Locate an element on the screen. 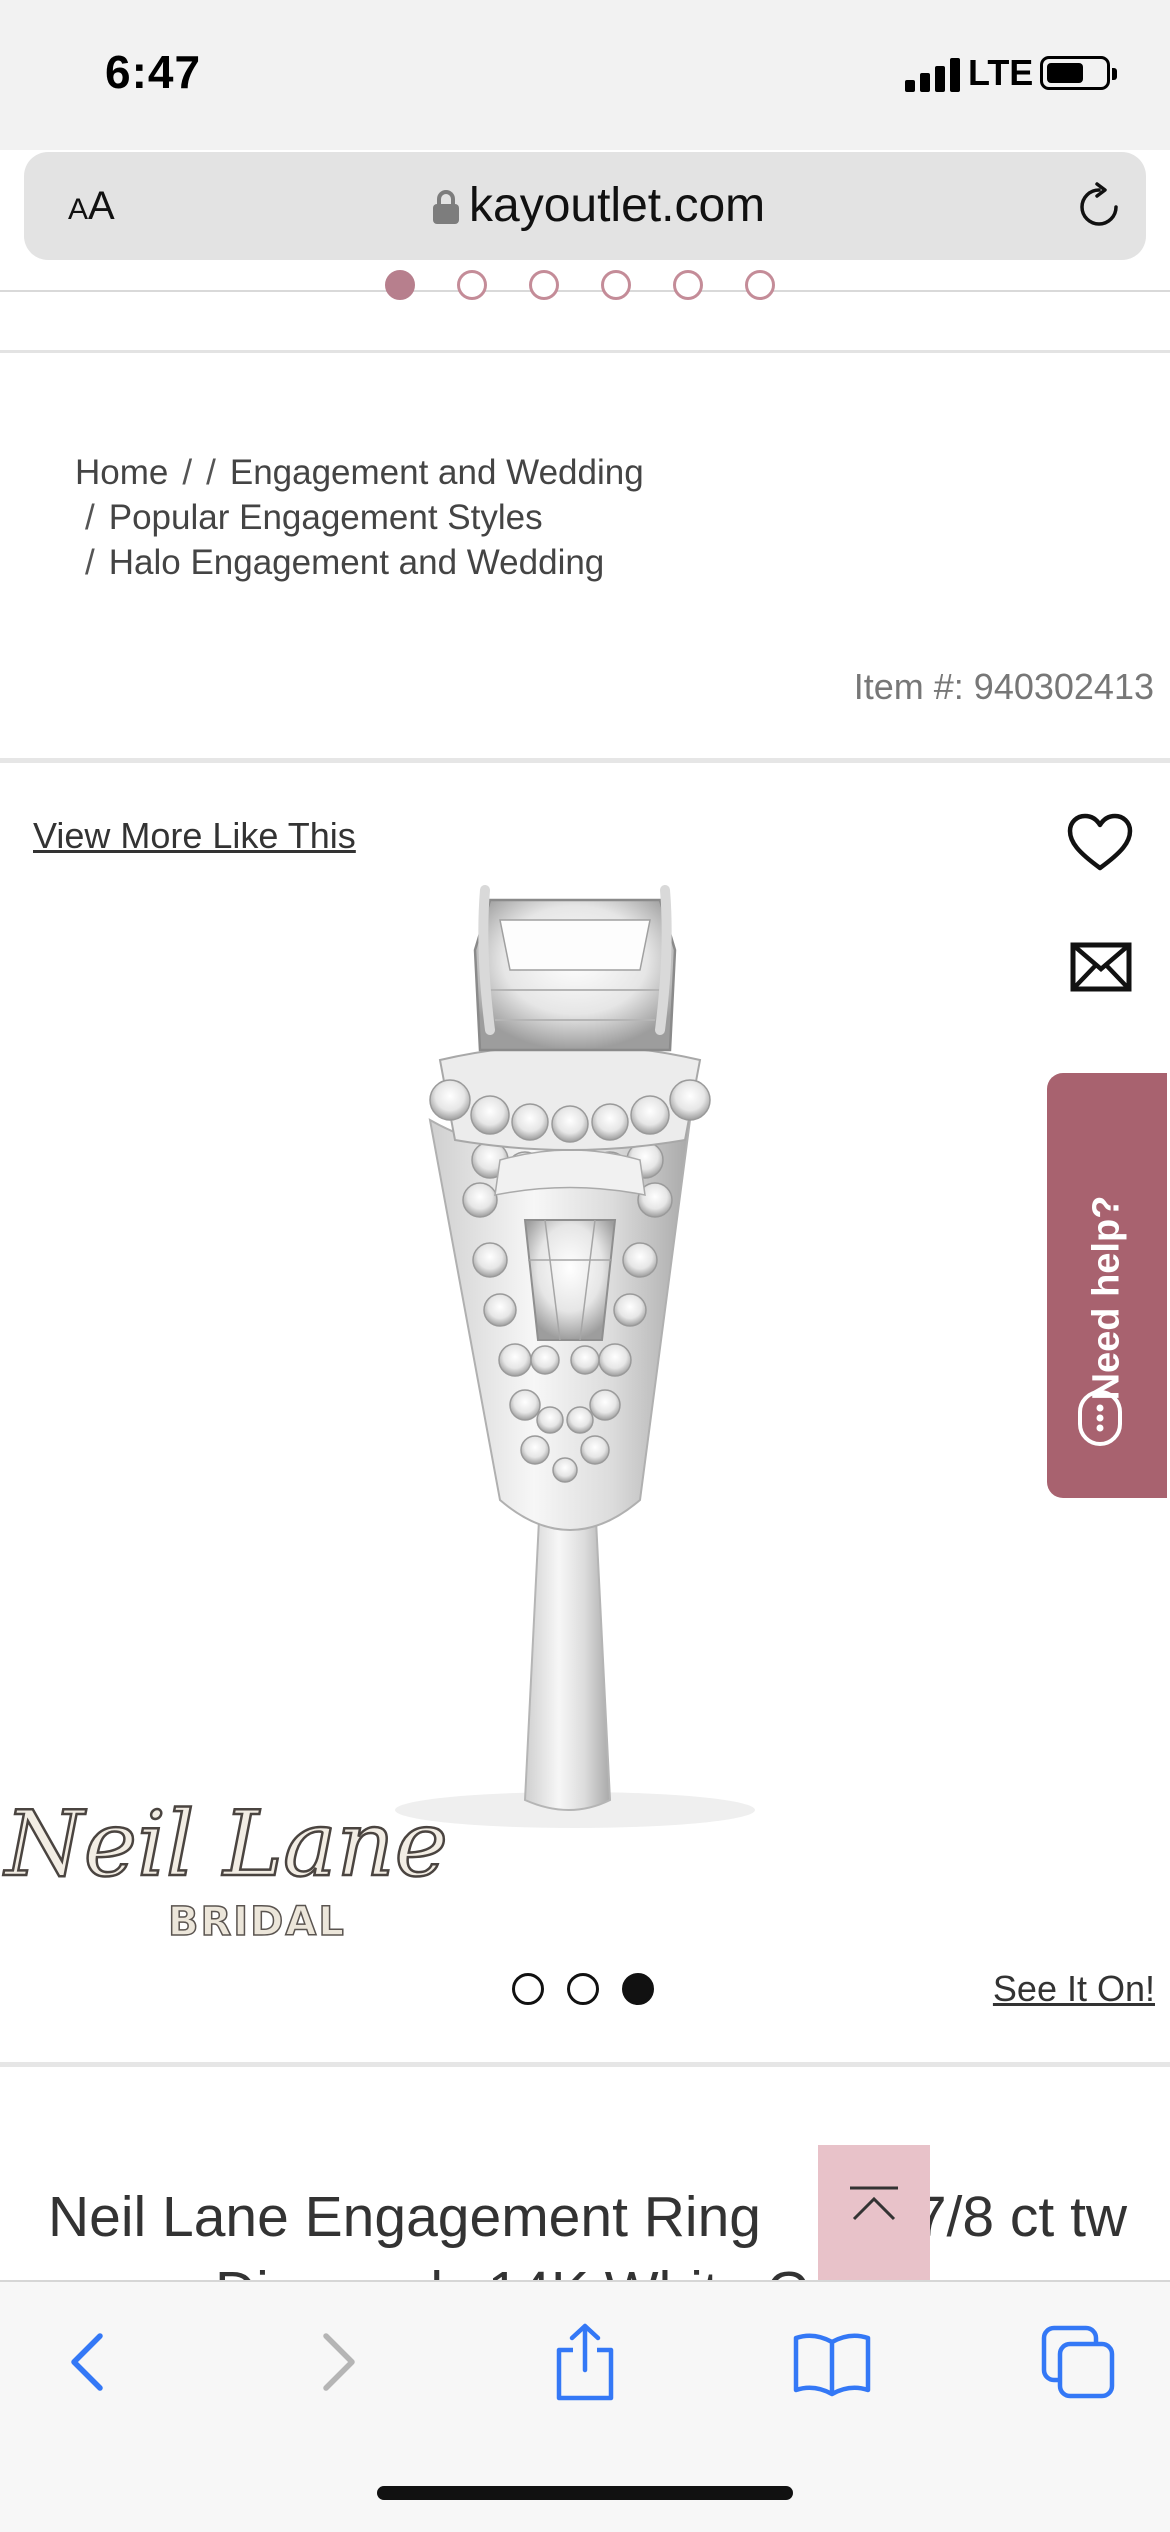 The height and width of the screenshot is (2532, 1170). svg-text: BRIDAL is located at coordinates (257, 1922).